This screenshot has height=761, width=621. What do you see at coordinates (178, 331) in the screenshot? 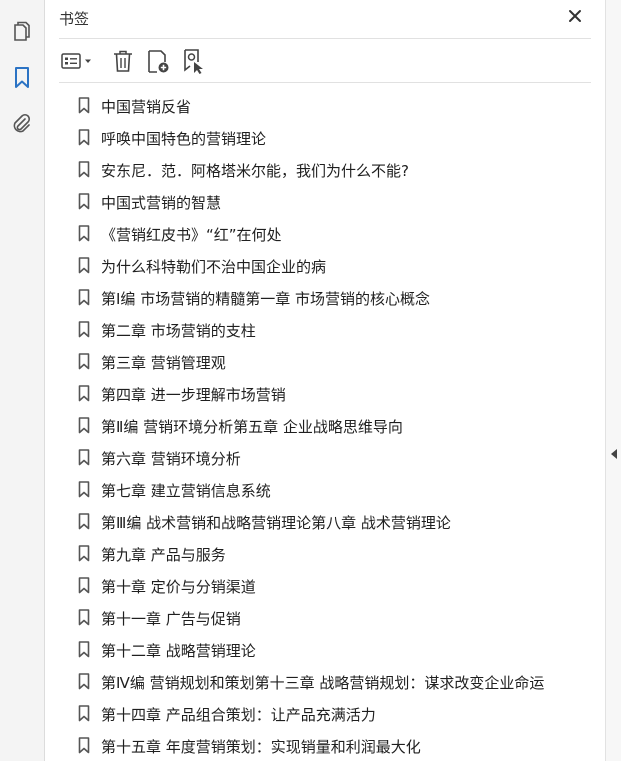
I see `bookmark-label: 第二章 市场营销的支柱` at bounding box center [178, 331].